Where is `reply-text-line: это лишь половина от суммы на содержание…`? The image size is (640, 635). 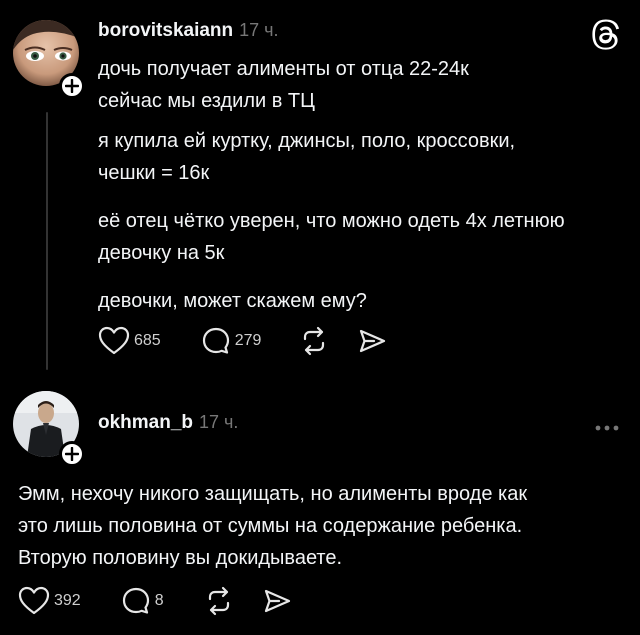 reply-text-line: это лишь половина от суммы на содержание… is located at coordinates (270, 526).